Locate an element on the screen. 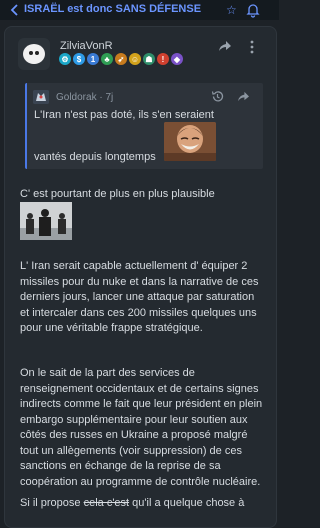  quote-reaction-image is located at coordinates (190, 141).